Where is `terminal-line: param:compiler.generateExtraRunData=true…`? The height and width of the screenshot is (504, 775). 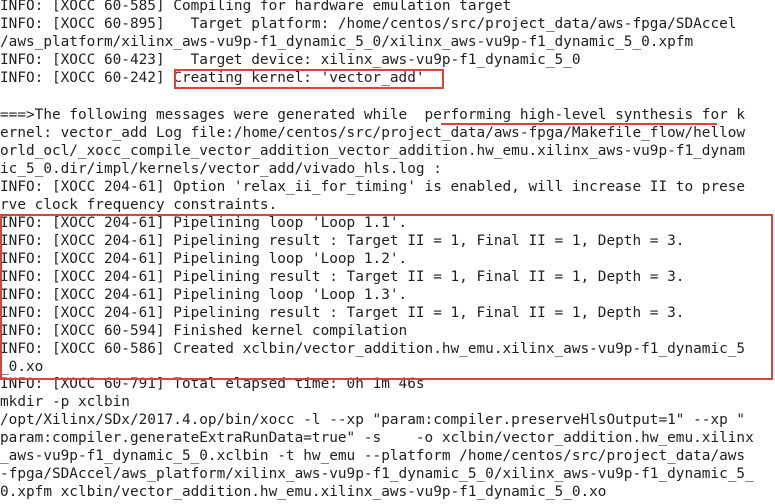 terminal-line: param:compiler.generateExtraRunData=true… is located at coordinates (377, 438).